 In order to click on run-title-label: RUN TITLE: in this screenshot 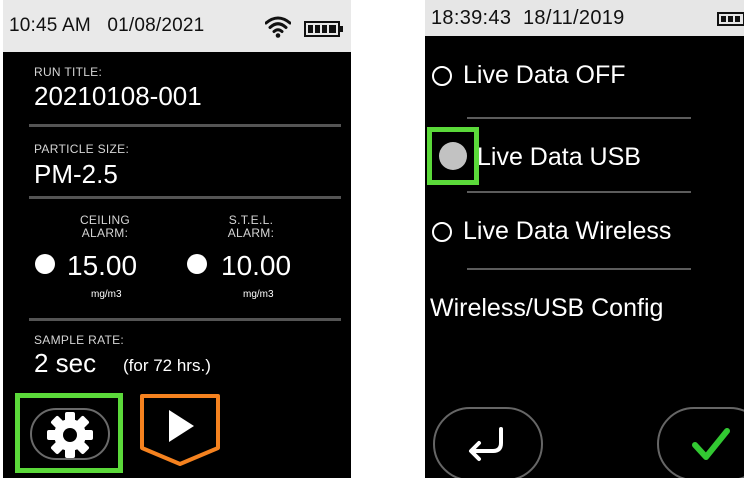, I will do `click(68, 72)`.